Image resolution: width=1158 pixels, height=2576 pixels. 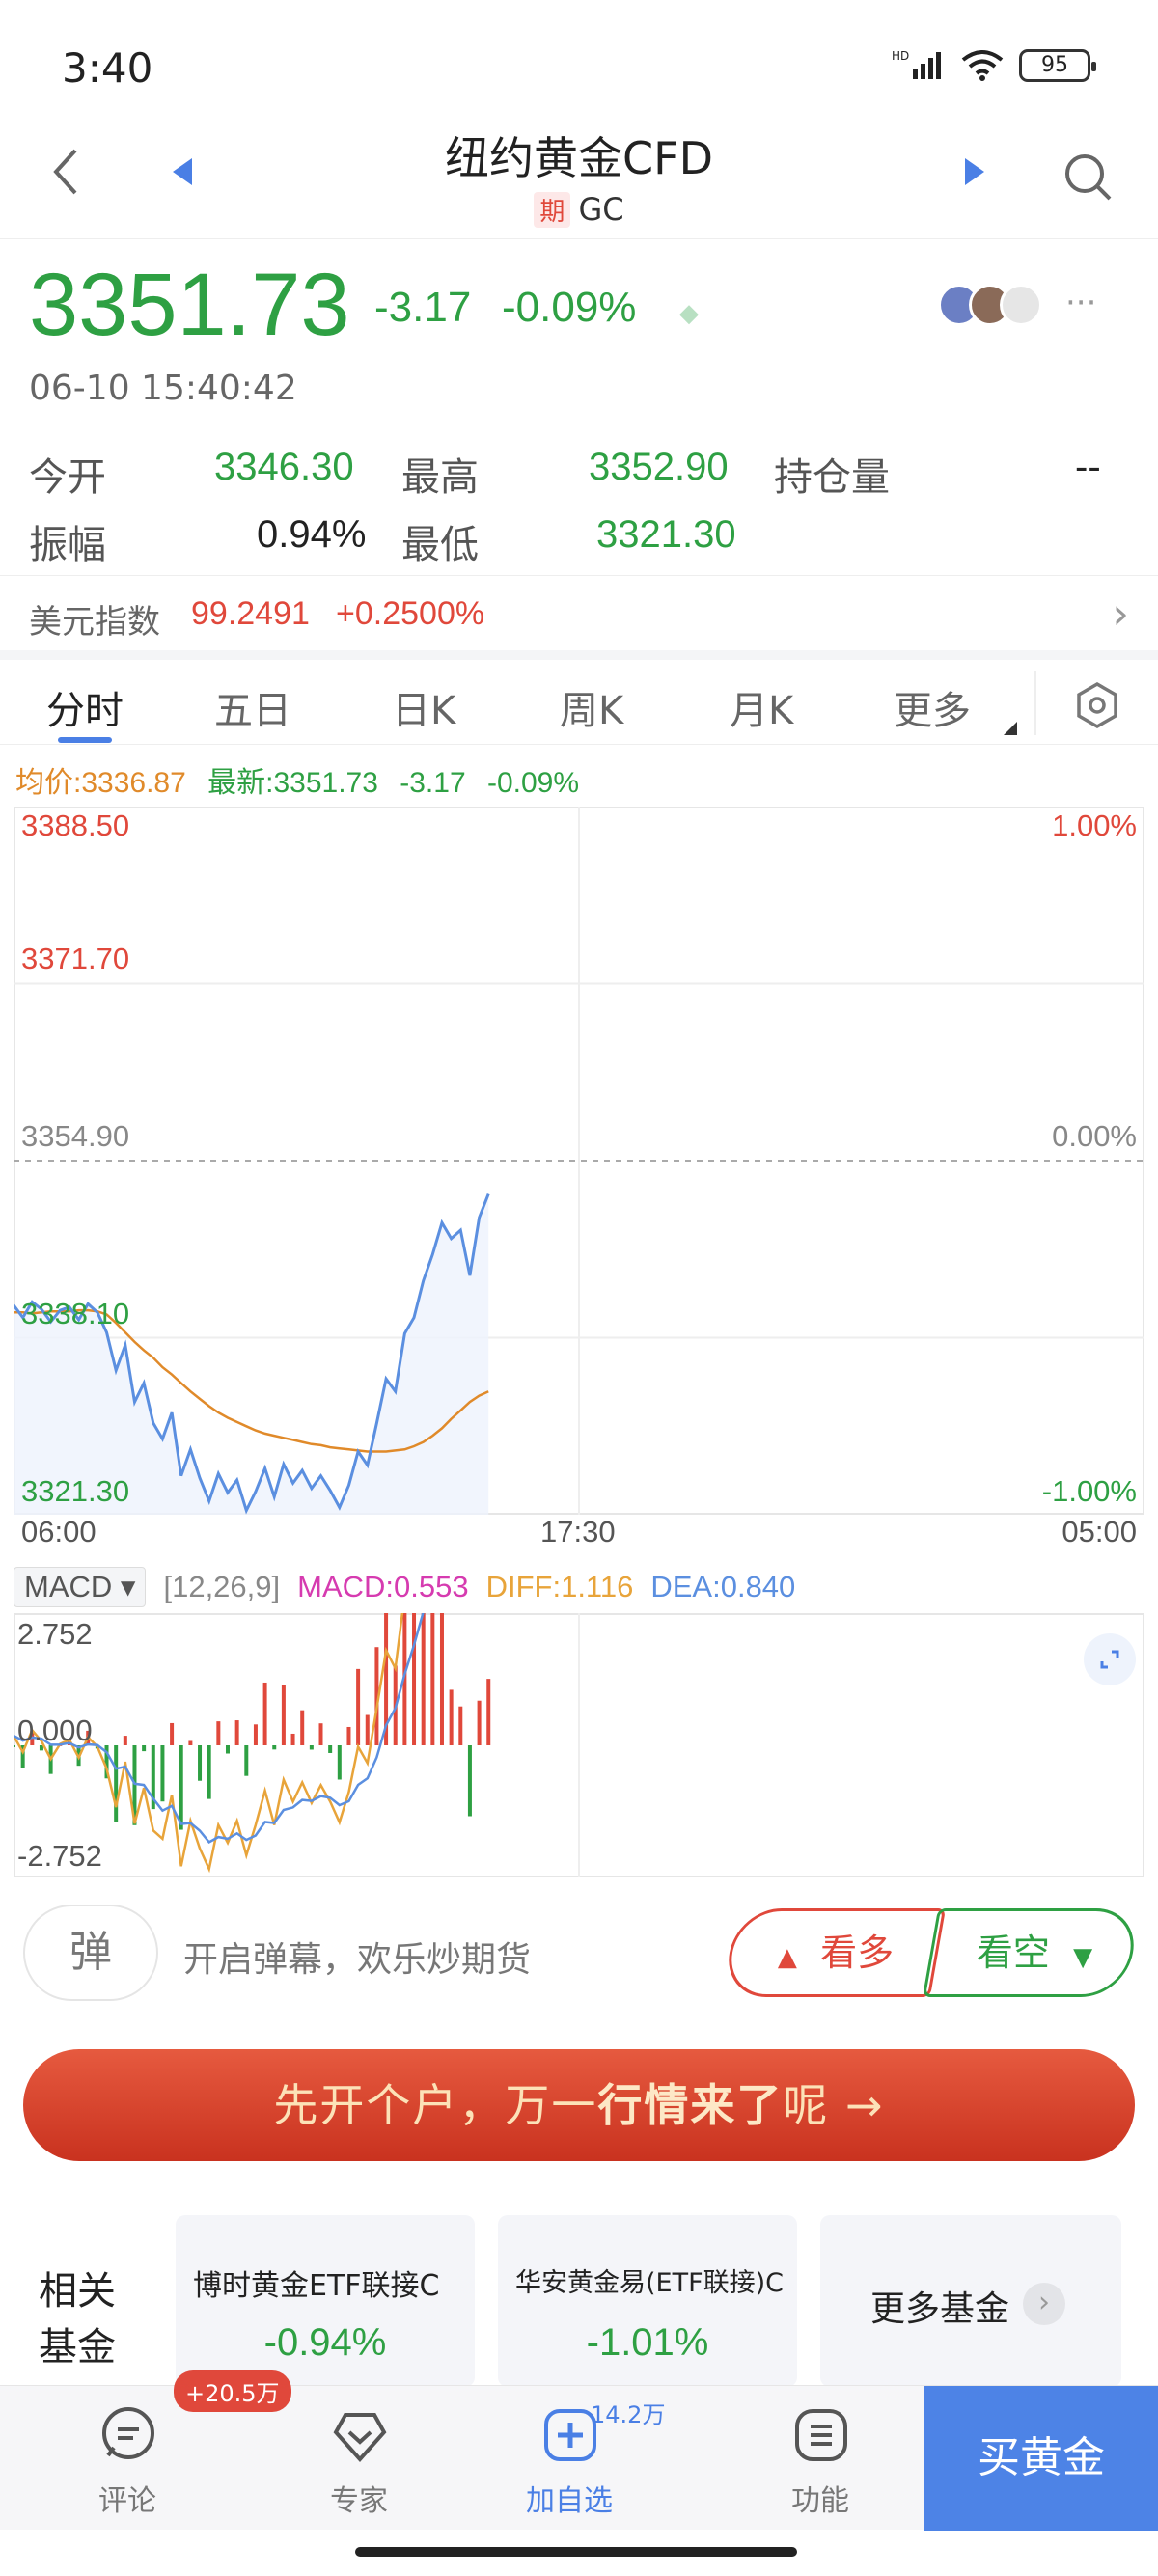 I want to click on quote-datetime: 06-10 15:40:42, so click(x=163, y=388).